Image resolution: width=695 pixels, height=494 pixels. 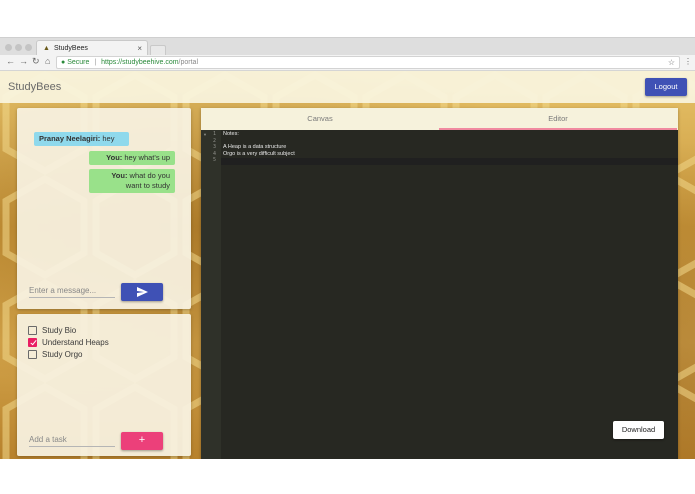 I want to click on url-path: /portal, so click(x=188, y=62).